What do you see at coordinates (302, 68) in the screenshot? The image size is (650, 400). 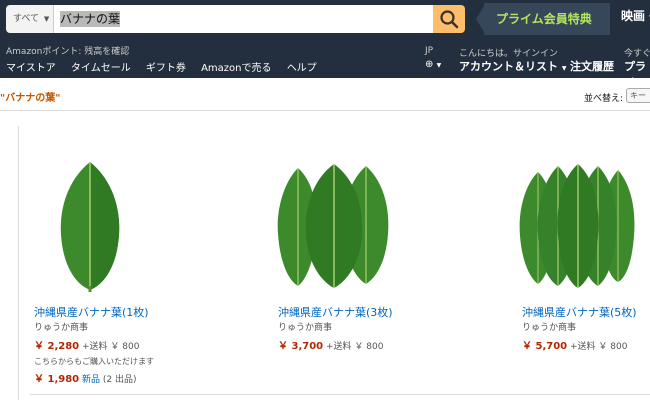 I see `nav-link-help: ヘルプ` at bounding box center [302, 68].